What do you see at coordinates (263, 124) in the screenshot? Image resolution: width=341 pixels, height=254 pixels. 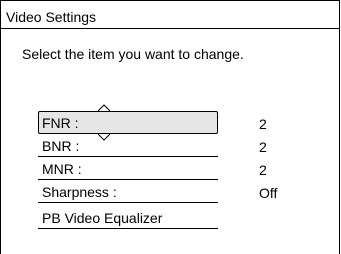 I see `setting-value-fnr: 2` at bounding box center [263, 124].